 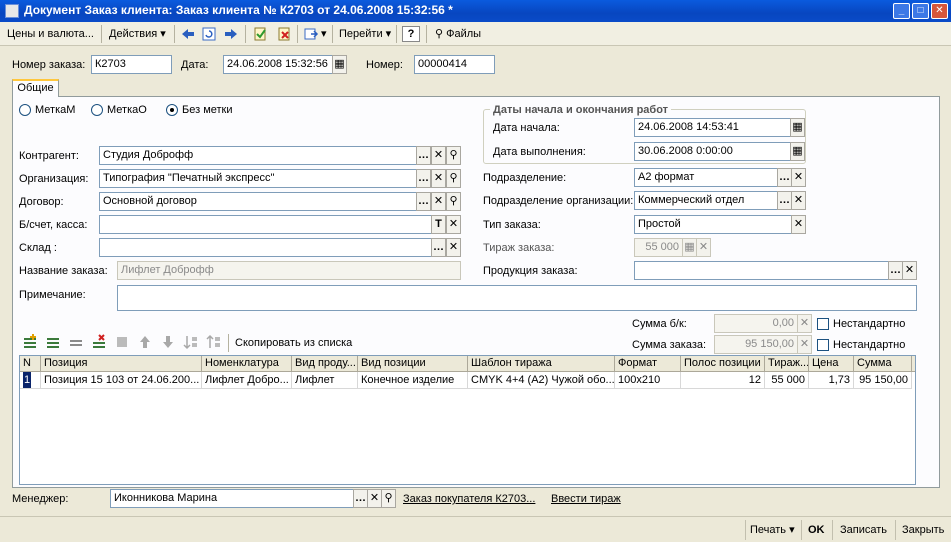 What do you see at coordinates (284, 34) in the screenshot?
I see `unpost-document-icon` at bounding box center [284, 34].